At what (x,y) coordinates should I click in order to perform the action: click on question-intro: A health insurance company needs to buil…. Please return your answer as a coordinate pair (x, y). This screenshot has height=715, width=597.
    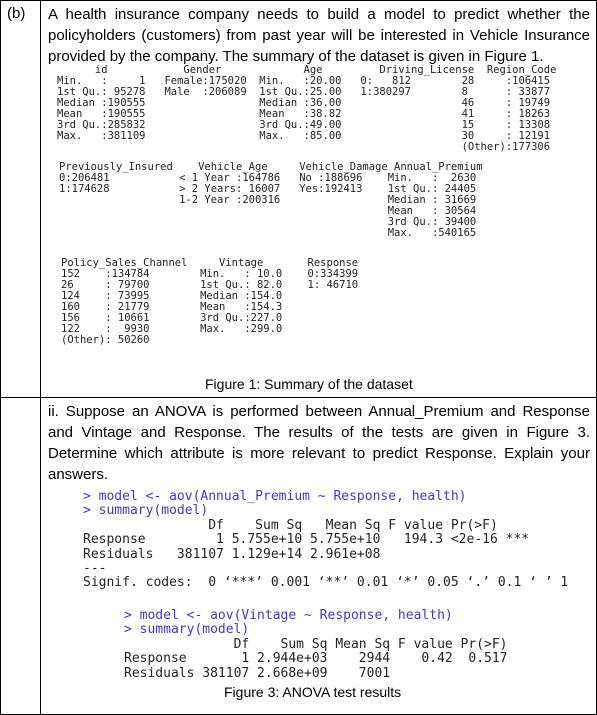
    Looking at the image, I should click on (319, 35).